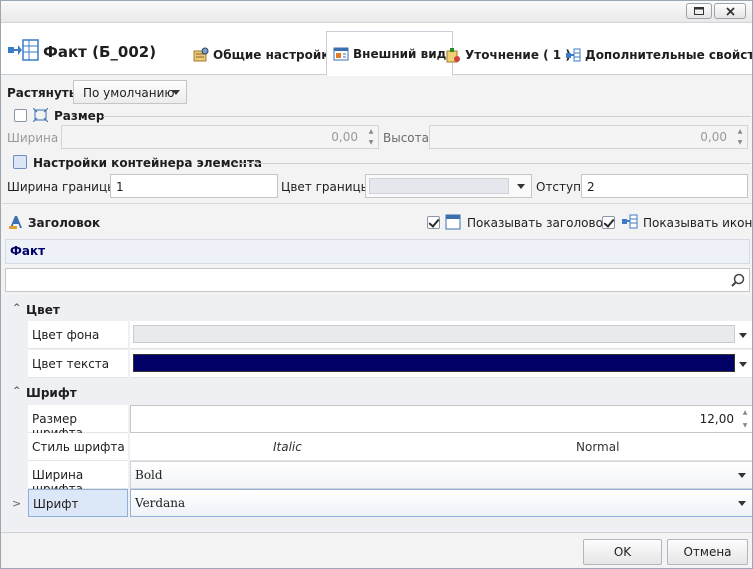 This screenshot has width=753, height=569. I want to click on close-button, so click(730, 11).